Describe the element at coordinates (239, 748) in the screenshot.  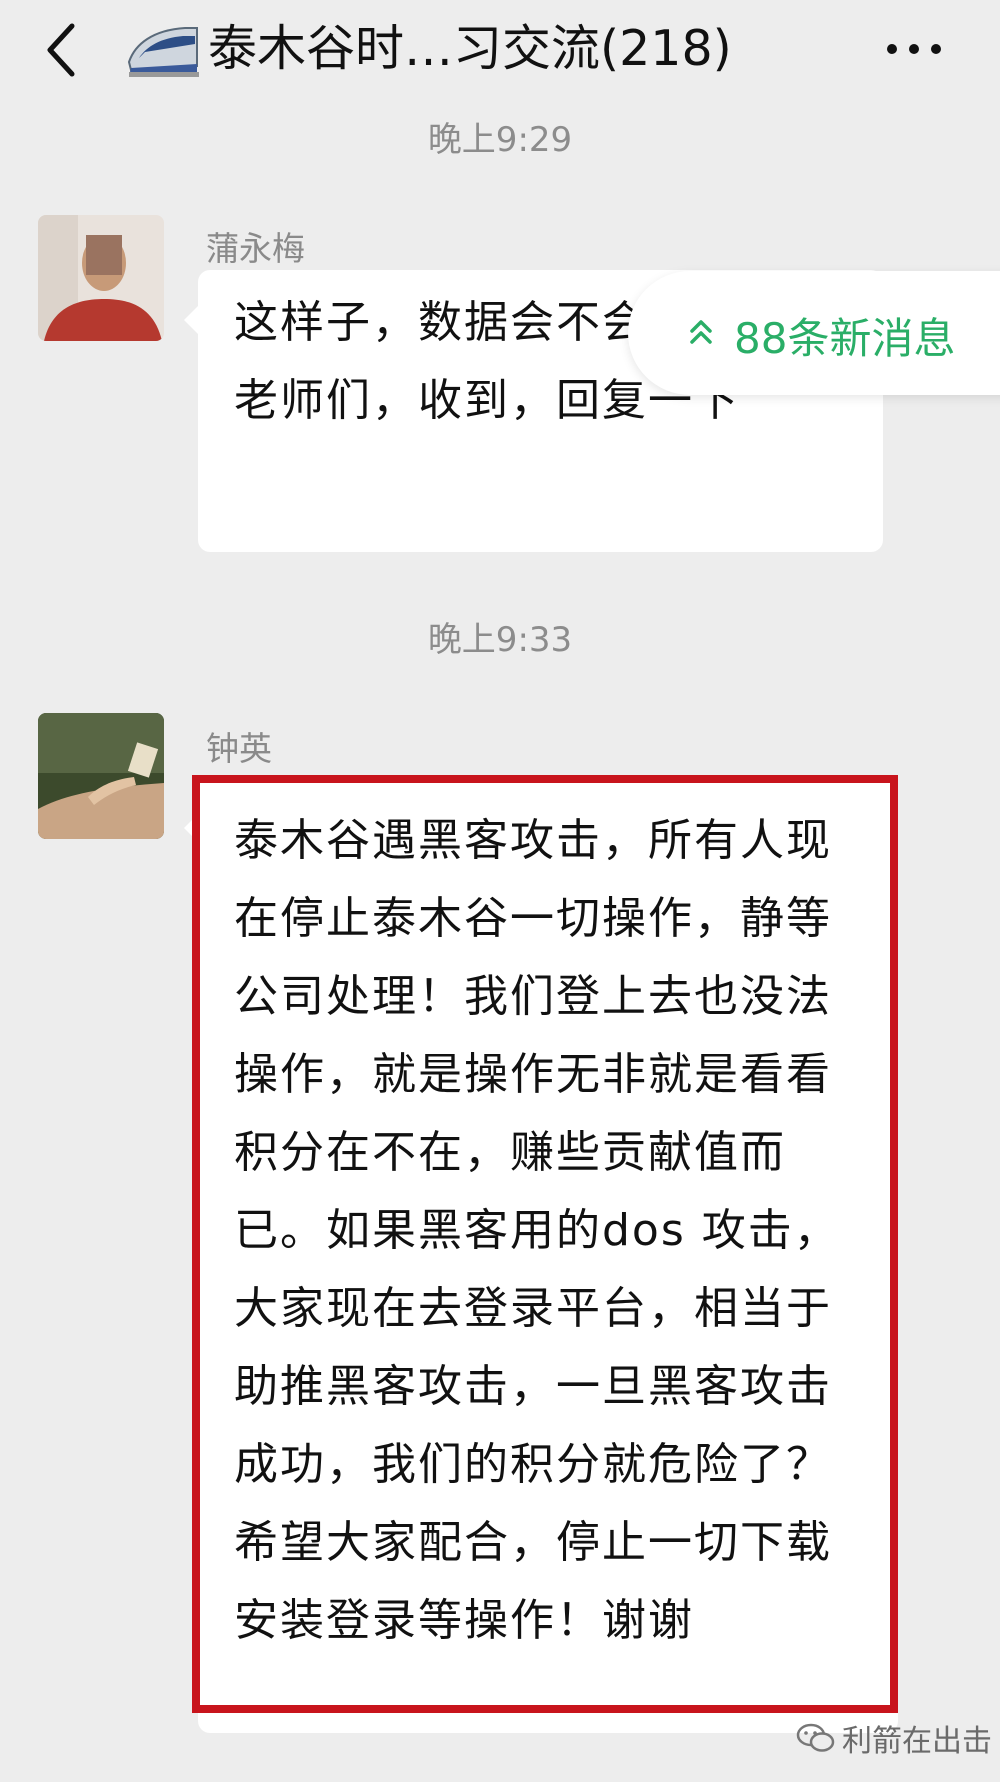
I see `sender-name: 钟英` at that location.